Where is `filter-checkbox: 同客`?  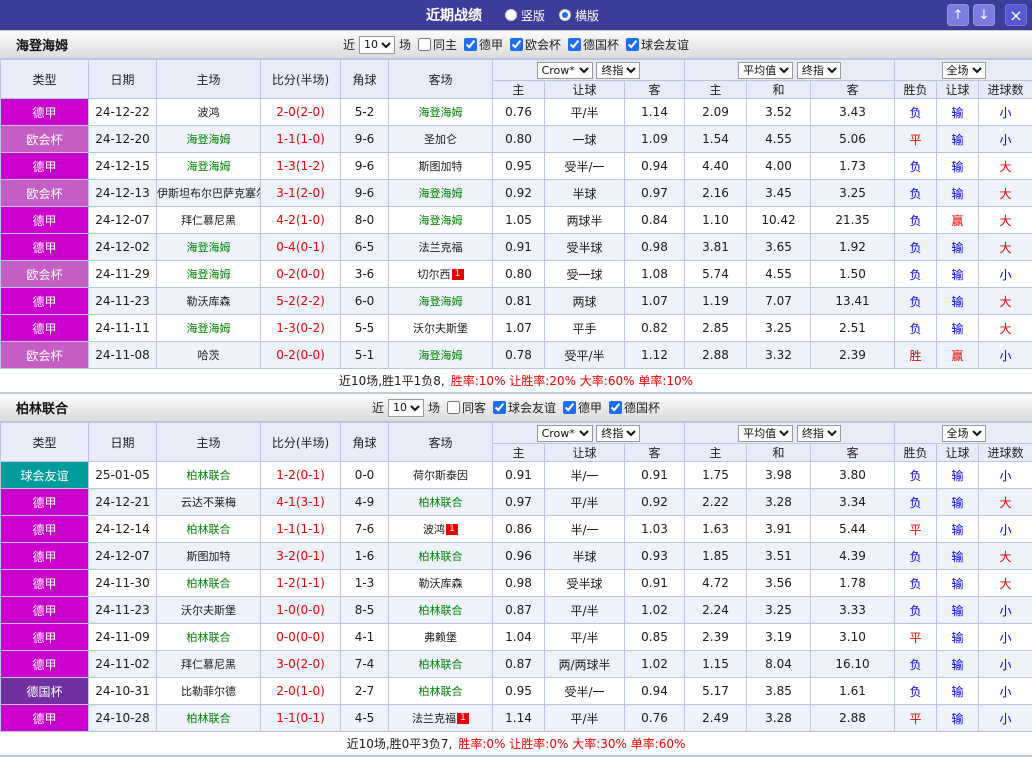 filter-checkbox: 同客 is located at coordinates (466, 407).